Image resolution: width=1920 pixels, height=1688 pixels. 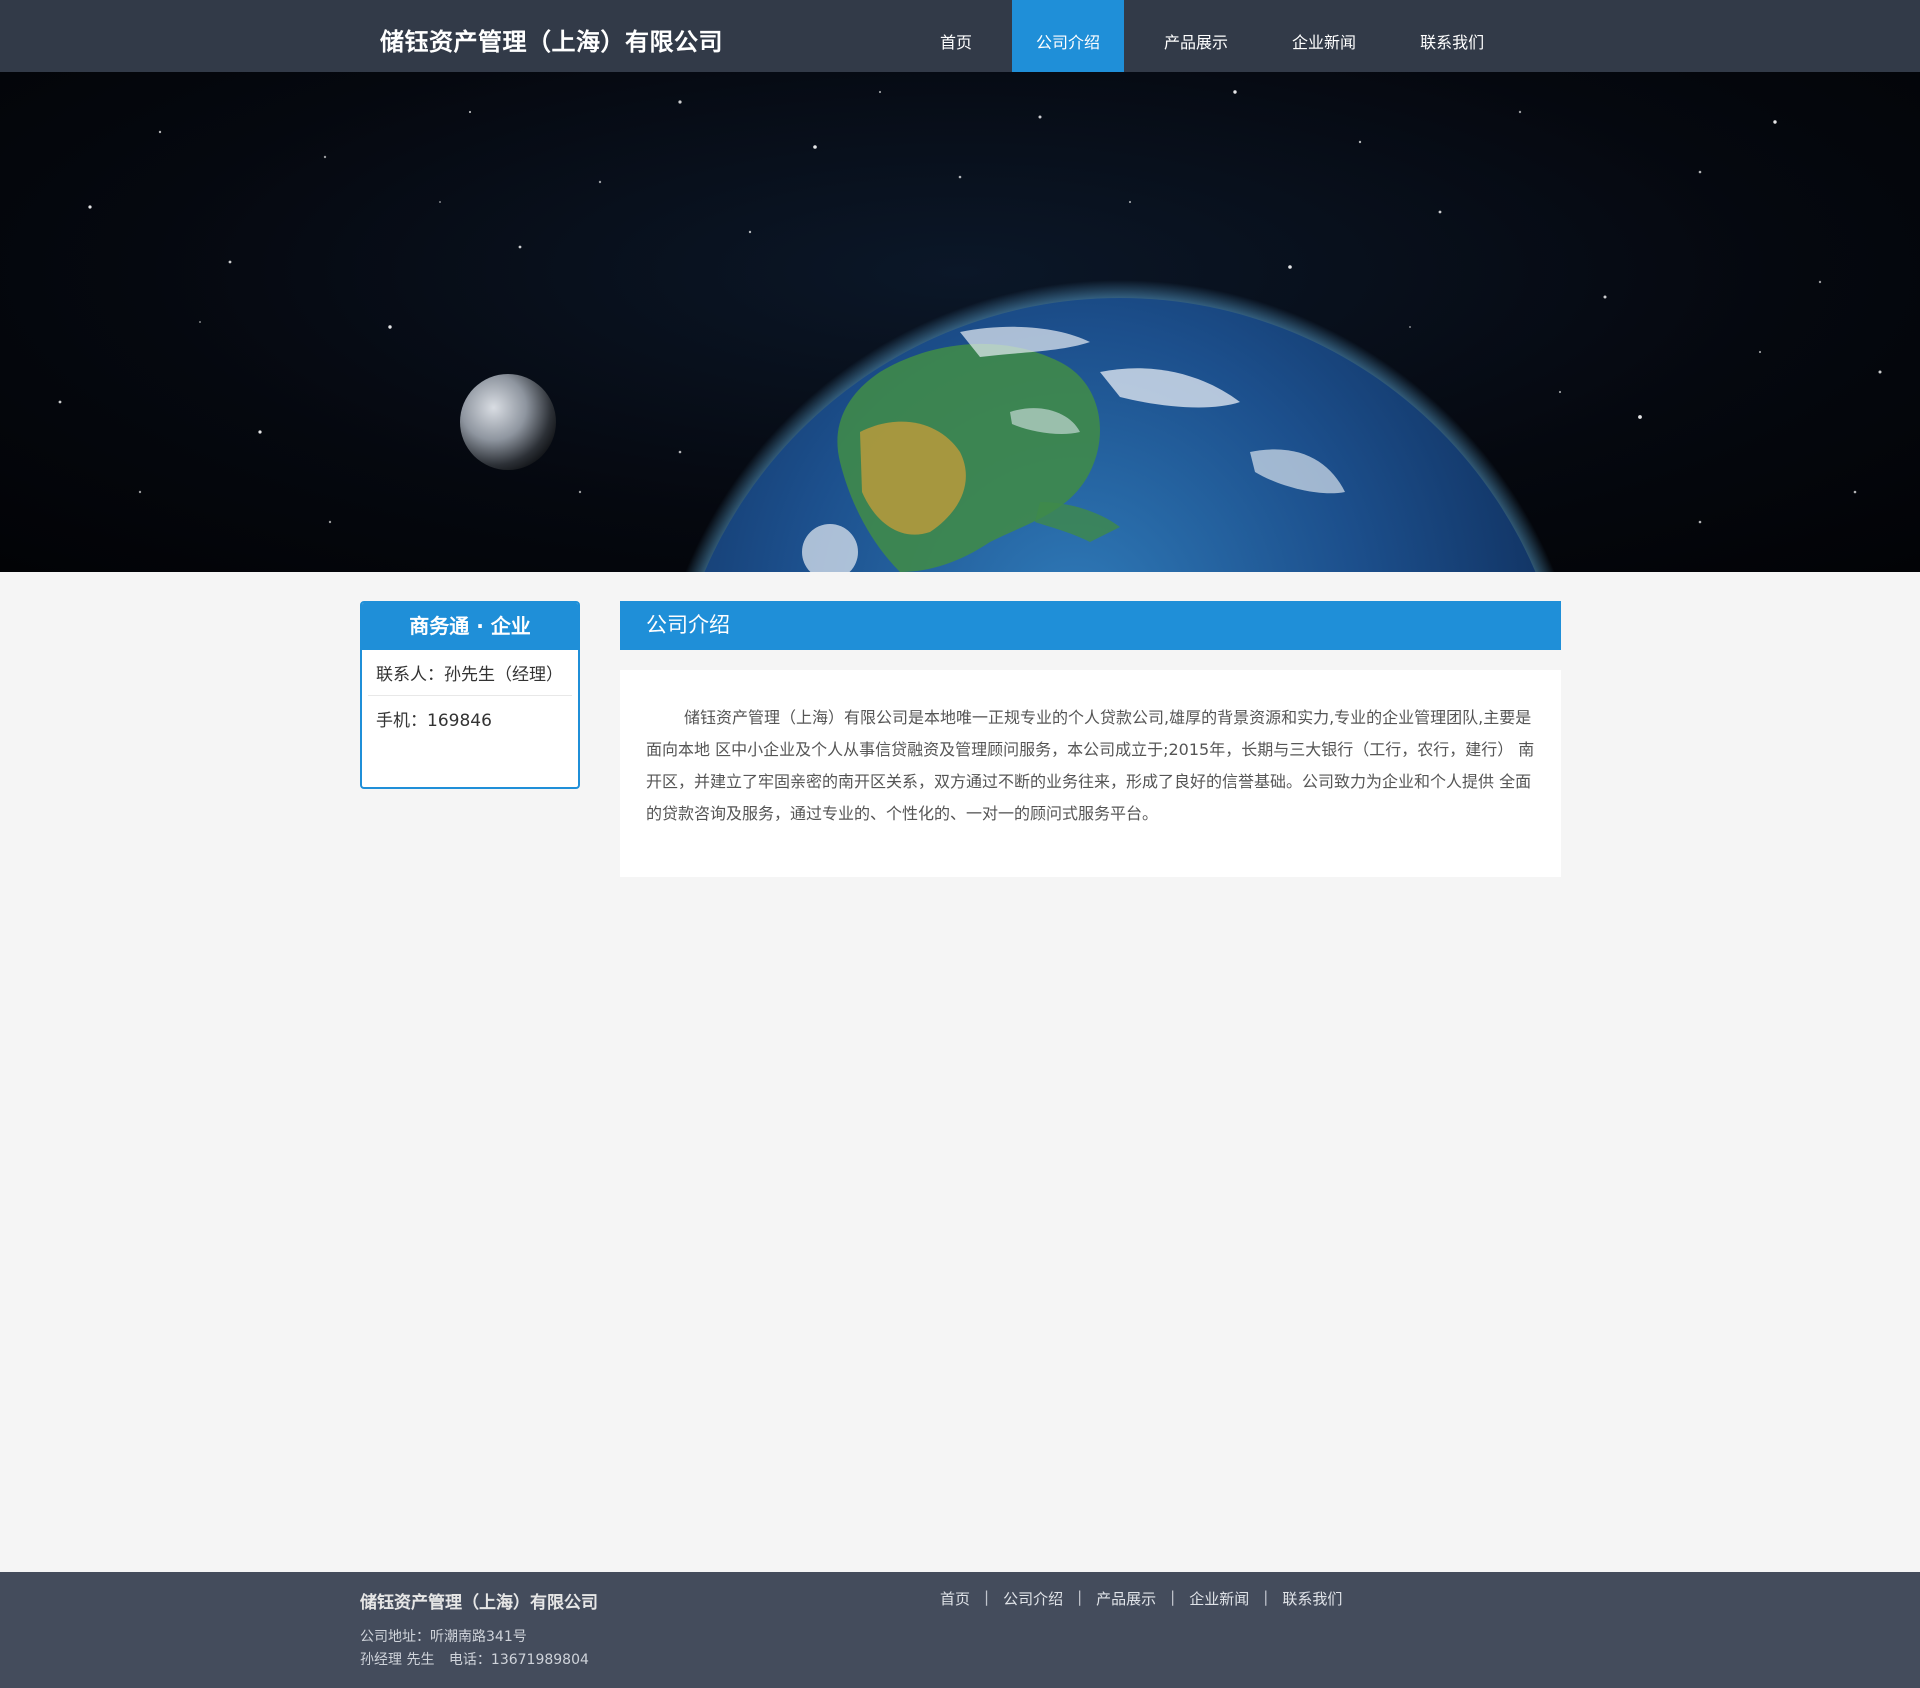 I want to click on nav-item-home: 首页, so click(x=956, y=36).